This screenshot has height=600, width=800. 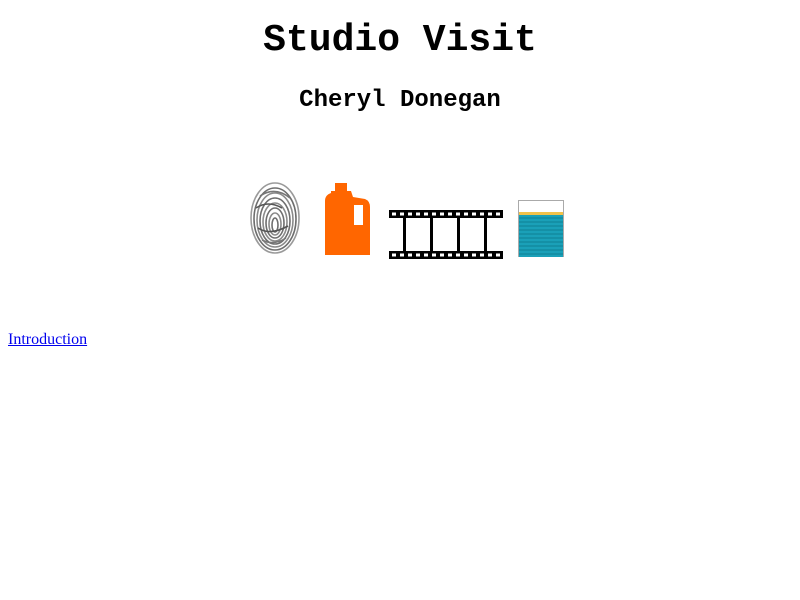 I want to click on page-title: Studio Visit, so click(x=400, y=40).